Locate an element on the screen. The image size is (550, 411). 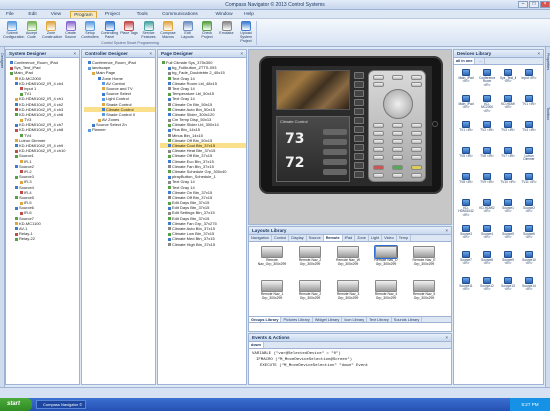
library-tab-pictures-library: Pictures Library is located at coordinates (297, 319).